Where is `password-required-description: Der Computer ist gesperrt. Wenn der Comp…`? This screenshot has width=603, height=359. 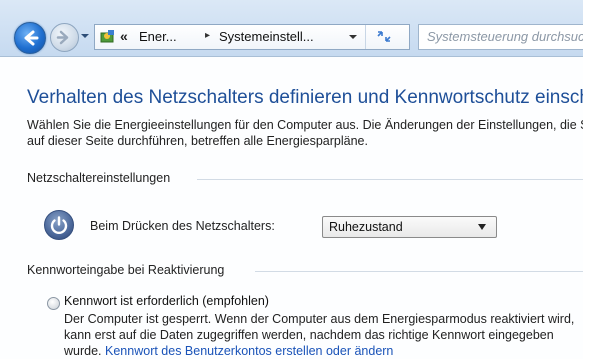
password-required-description: Der Computer ist gesperrt. Wenn der Comp… is located at coordinates (319, 335).